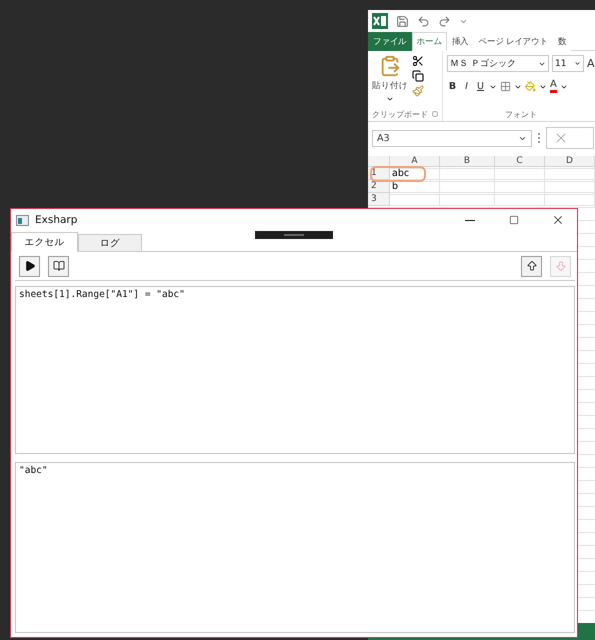 This screenshot has height=640, width=595. Describe the element at coordinates (530, 86) in the screenshot. I see `fill-color-icon` at that location.